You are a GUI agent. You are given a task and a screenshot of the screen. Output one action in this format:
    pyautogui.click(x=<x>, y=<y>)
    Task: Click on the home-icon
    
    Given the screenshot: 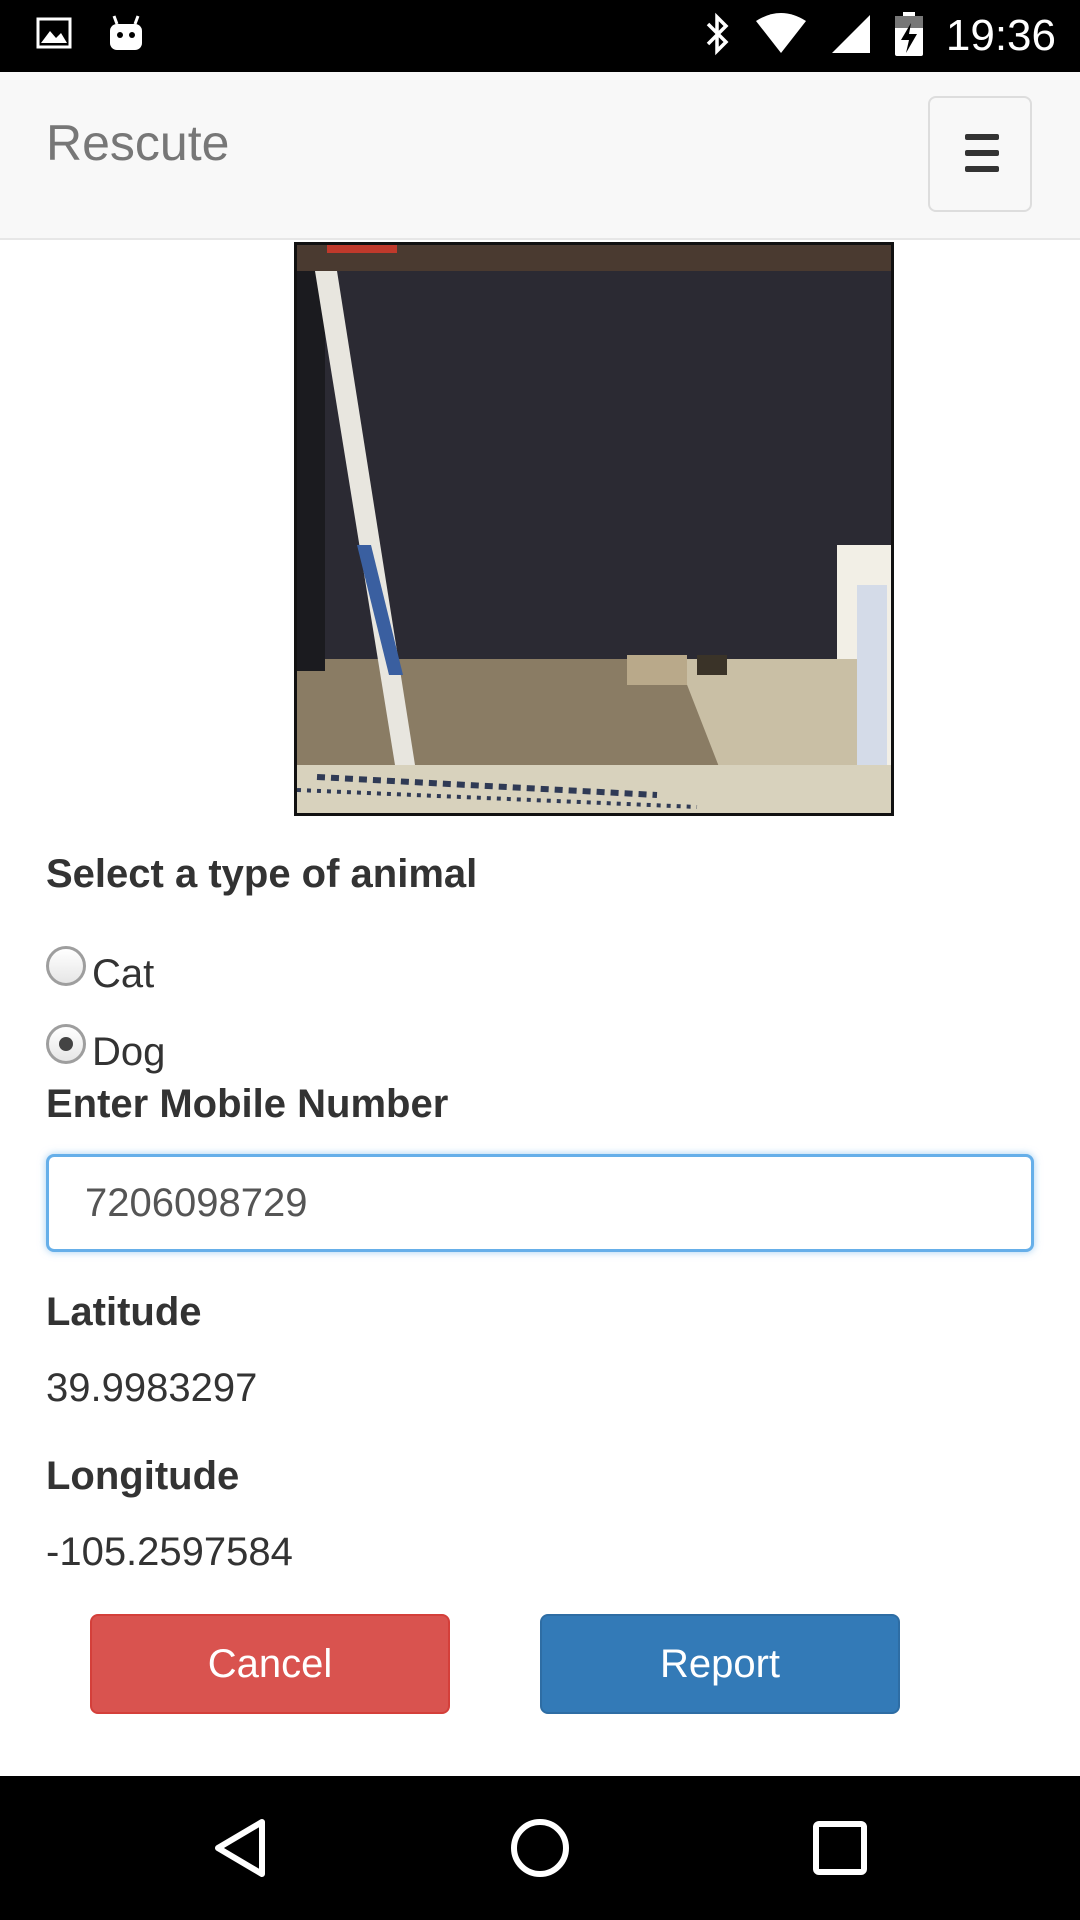 What is the action you would take?
    pyautogui.click(x=540, y=1848)
    